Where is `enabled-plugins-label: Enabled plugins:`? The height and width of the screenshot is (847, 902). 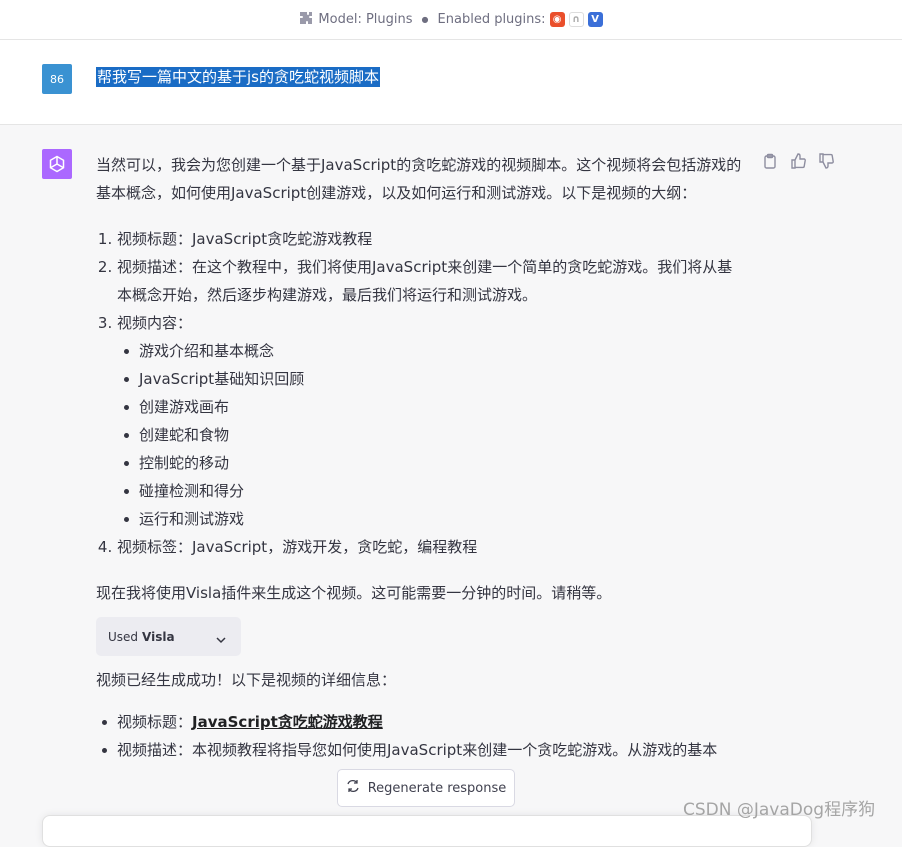 enabled-plugins-label: Enabled plugins: is located at coordinates (491, 19).